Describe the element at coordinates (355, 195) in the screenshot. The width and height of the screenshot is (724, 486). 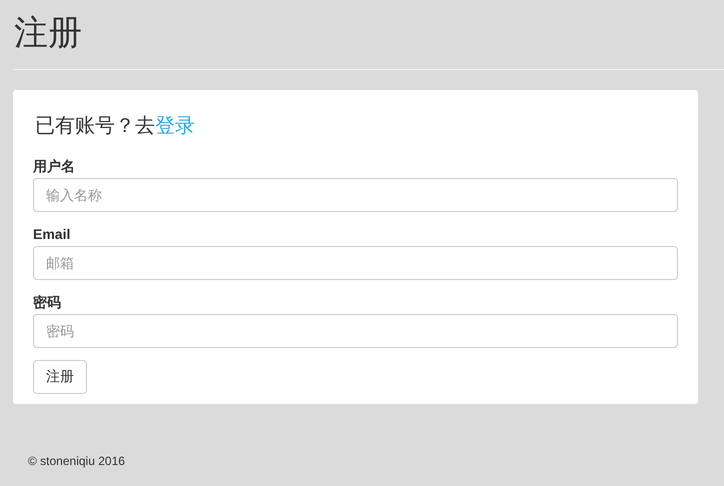
I see `input-field: 输入名称` at that location.